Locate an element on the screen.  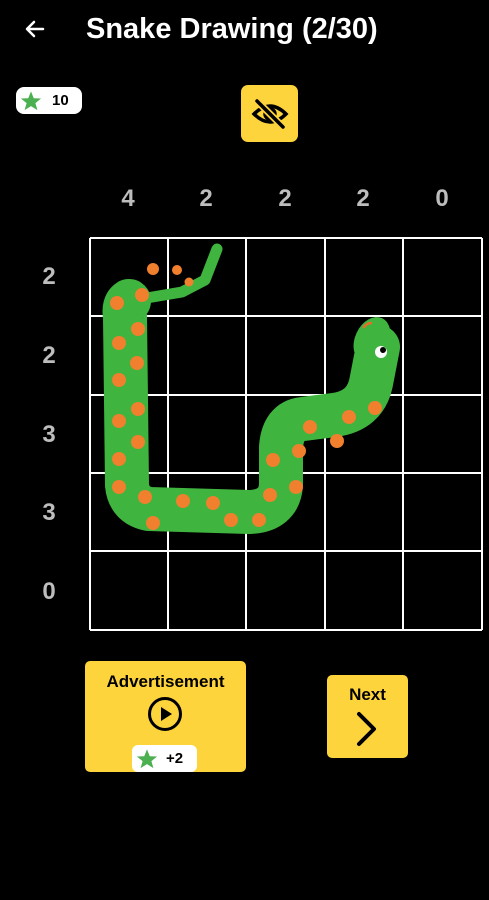
back-button is located at coordinates (35, 29).